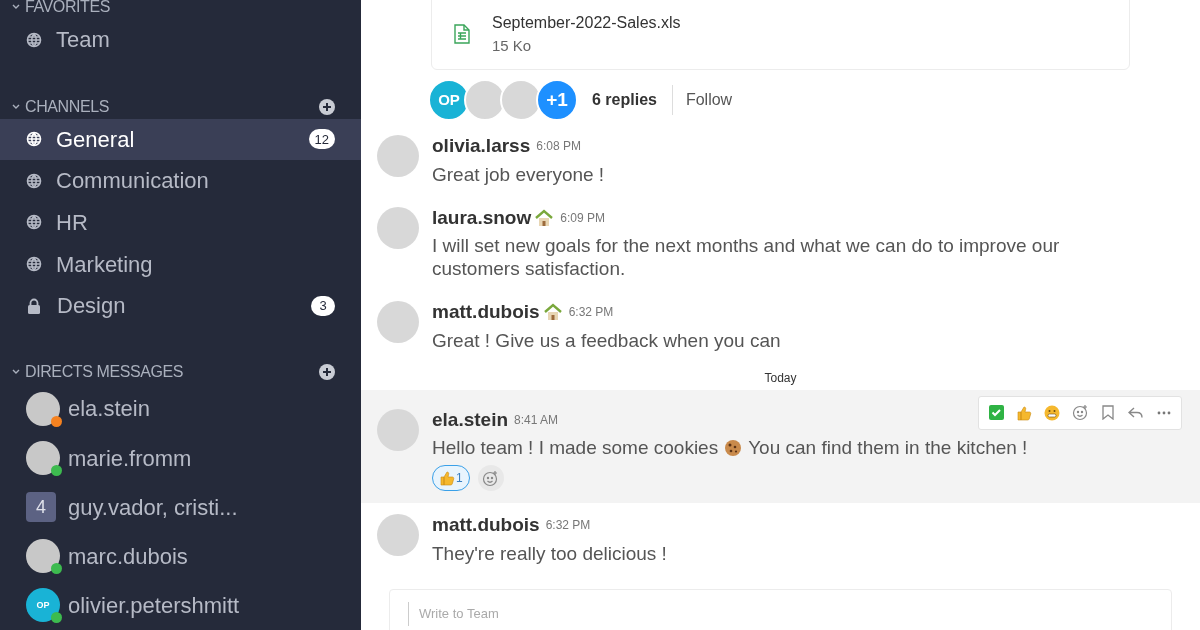 The height and width of the screenshot is (630, 1200). What do you see at coordinates (1108, 412) in the screenshot?
I see `bookmark-icon` at bounding box center [1108, 412].